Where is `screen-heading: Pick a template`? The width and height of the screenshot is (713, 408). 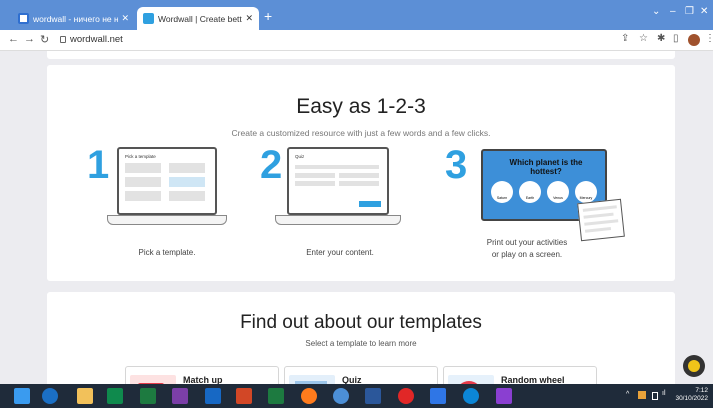
screen-heading: Pick a template is located at coordinates (140, 156).